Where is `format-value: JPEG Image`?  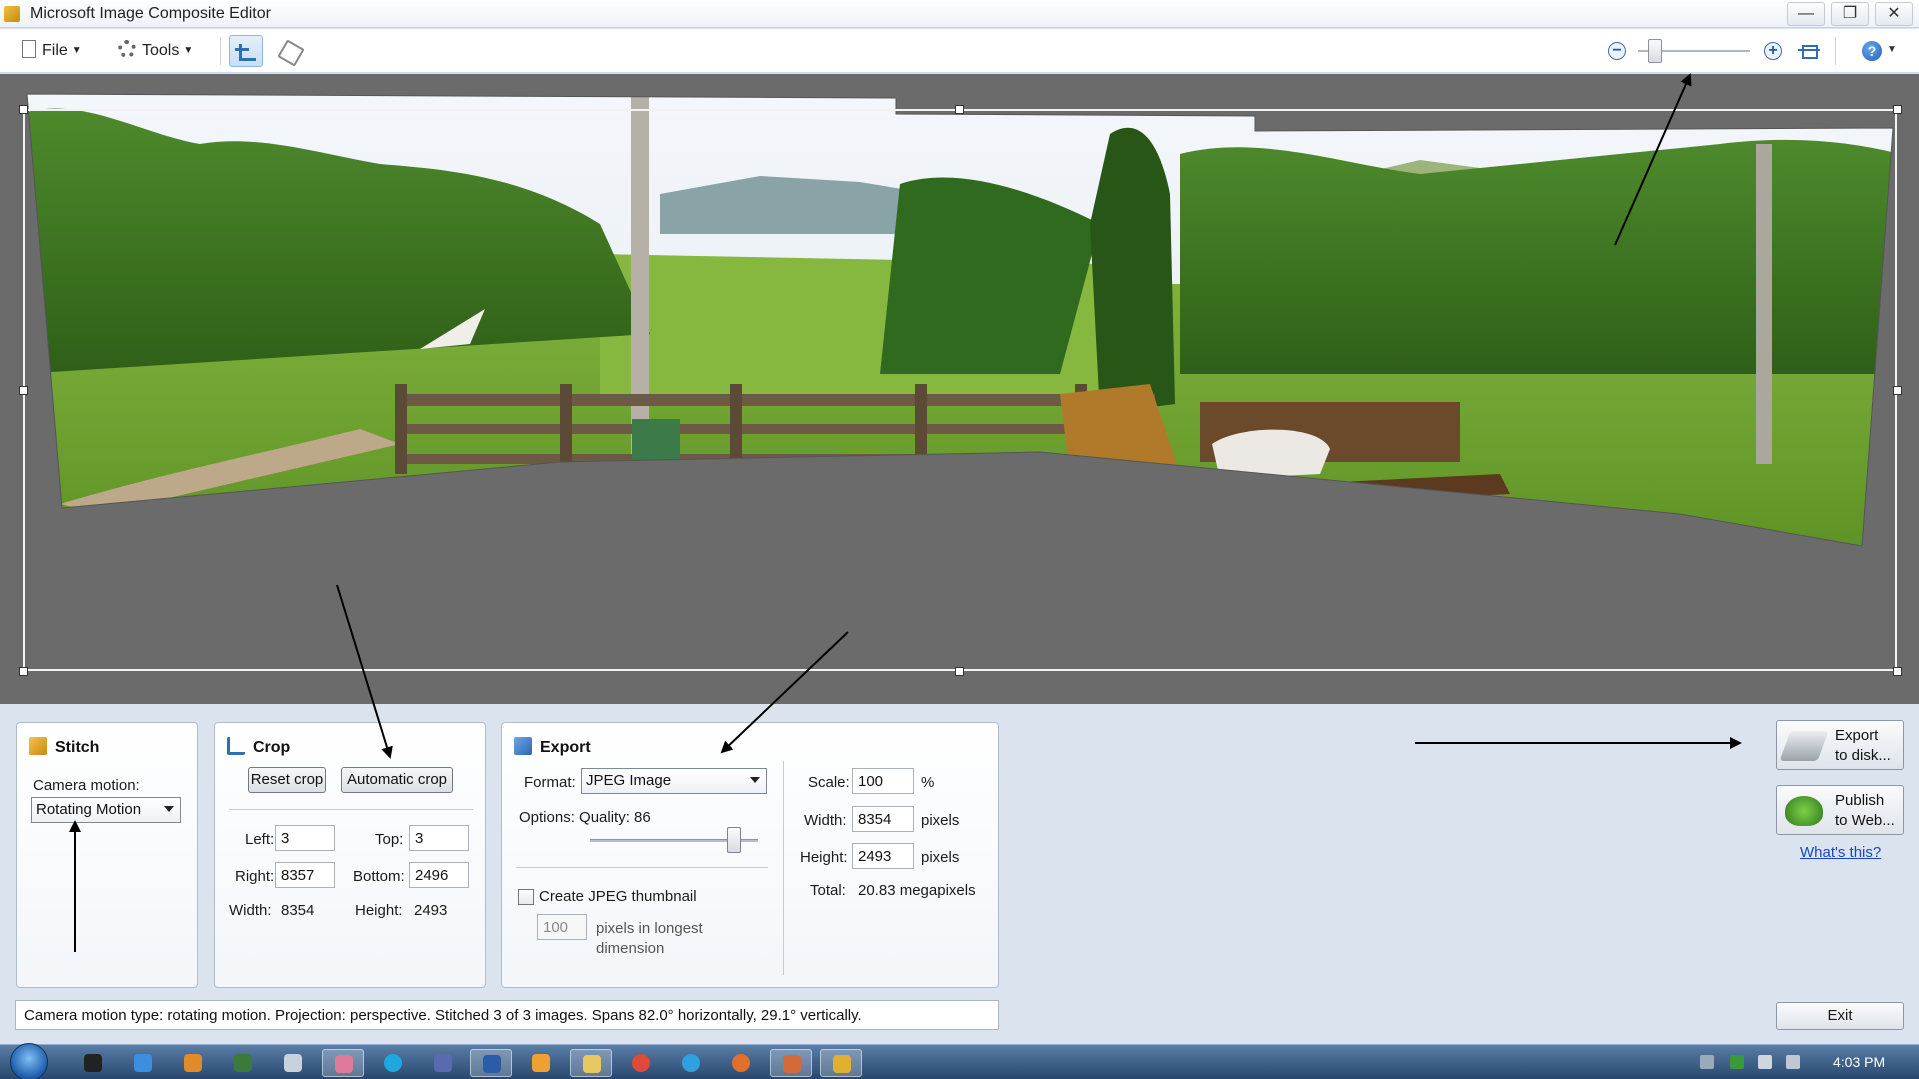 format-value: JPEG Image is located at coordinates (629, 780).